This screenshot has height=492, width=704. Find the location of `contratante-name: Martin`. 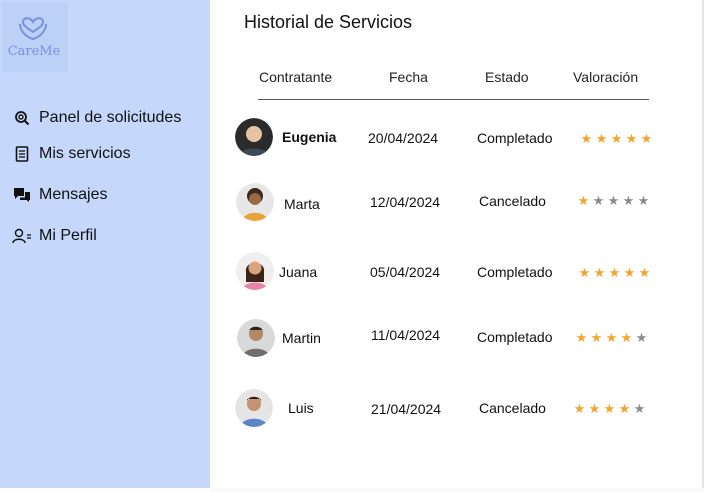

contratante-name: Martin is located at coordinates (301, 338).